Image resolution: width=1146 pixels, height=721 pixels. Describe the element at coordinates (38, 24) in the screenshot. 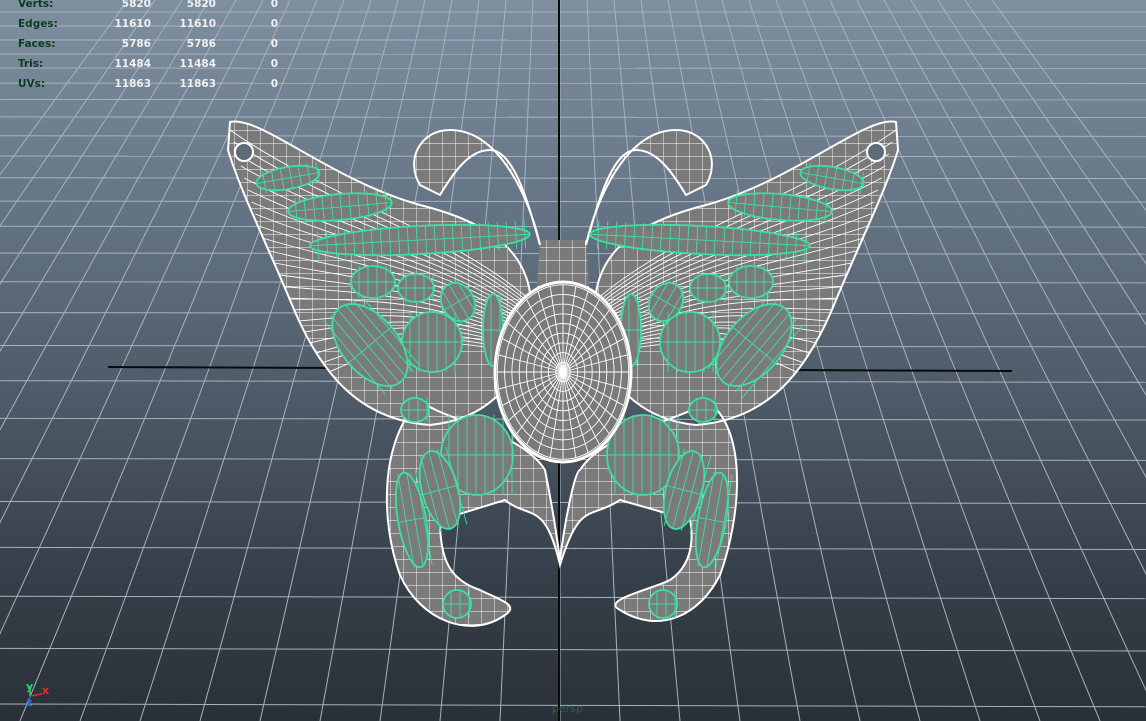

I see `hud-stat-label: Edges:` at that location.